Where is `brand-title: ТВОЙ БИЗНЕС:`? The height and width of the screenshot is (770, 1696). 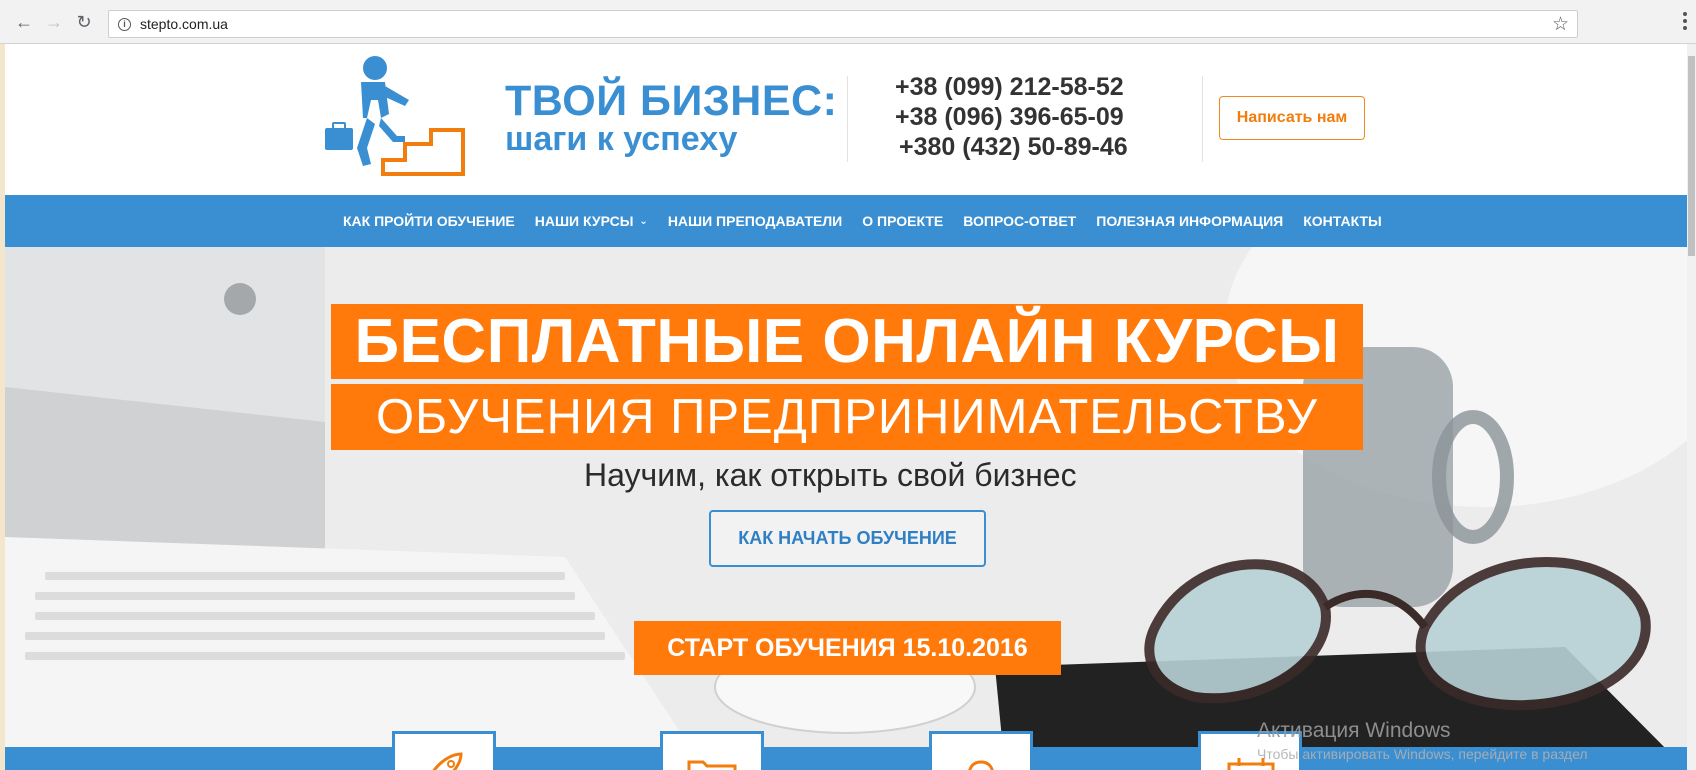
brand-title: ТВОЙ БИЗНЕС: is located at coordinates (671, 101).